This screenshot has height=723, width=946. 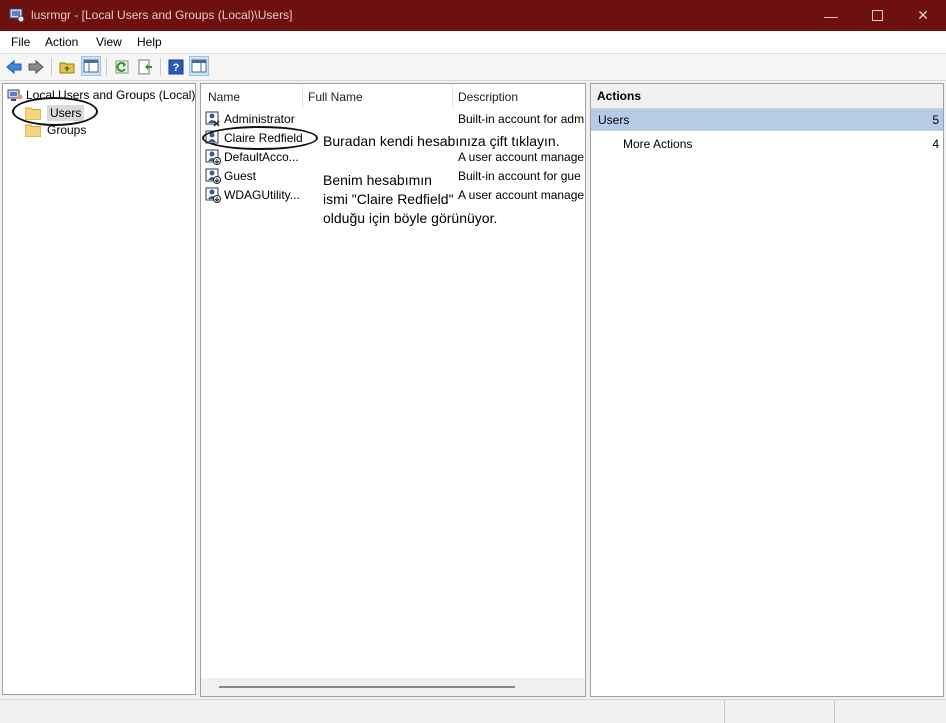 What do you see at coordinates (240, 176) in the screenshot?
I see `user-name: Guest` at bounding box center [240, 176].